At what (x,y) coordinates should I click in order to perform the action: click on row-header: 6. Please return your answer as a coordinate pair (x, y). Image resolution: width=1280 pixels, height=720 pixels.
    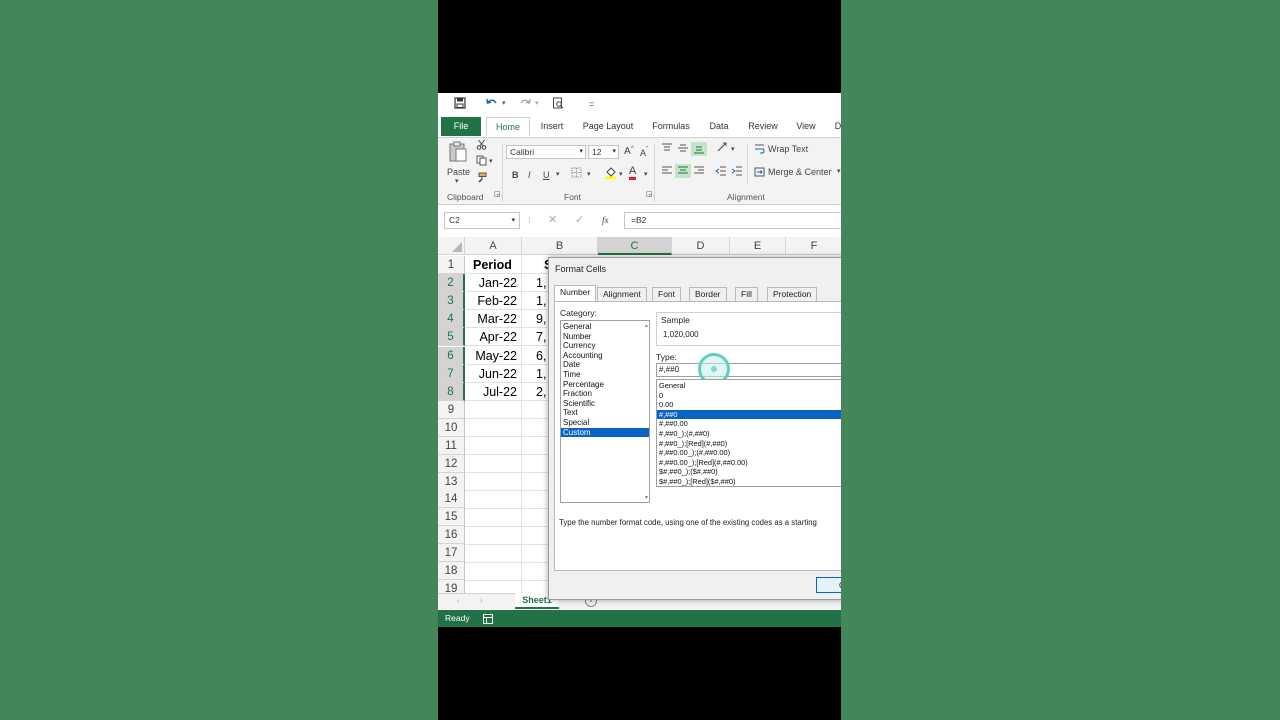
    Looking at the image, I should click on (451, 356).